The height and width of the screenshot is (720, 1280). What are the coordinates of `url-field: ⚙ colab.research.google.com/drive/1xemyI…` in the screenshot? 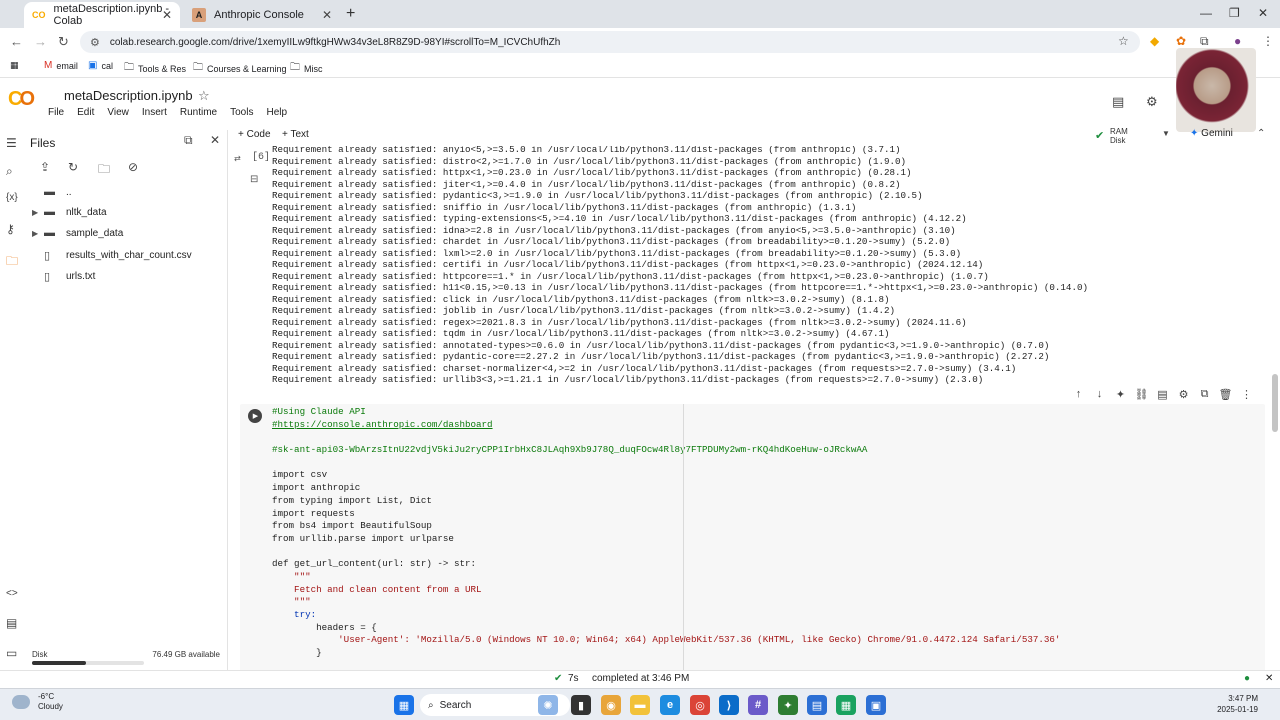 It's located at (610, 42).